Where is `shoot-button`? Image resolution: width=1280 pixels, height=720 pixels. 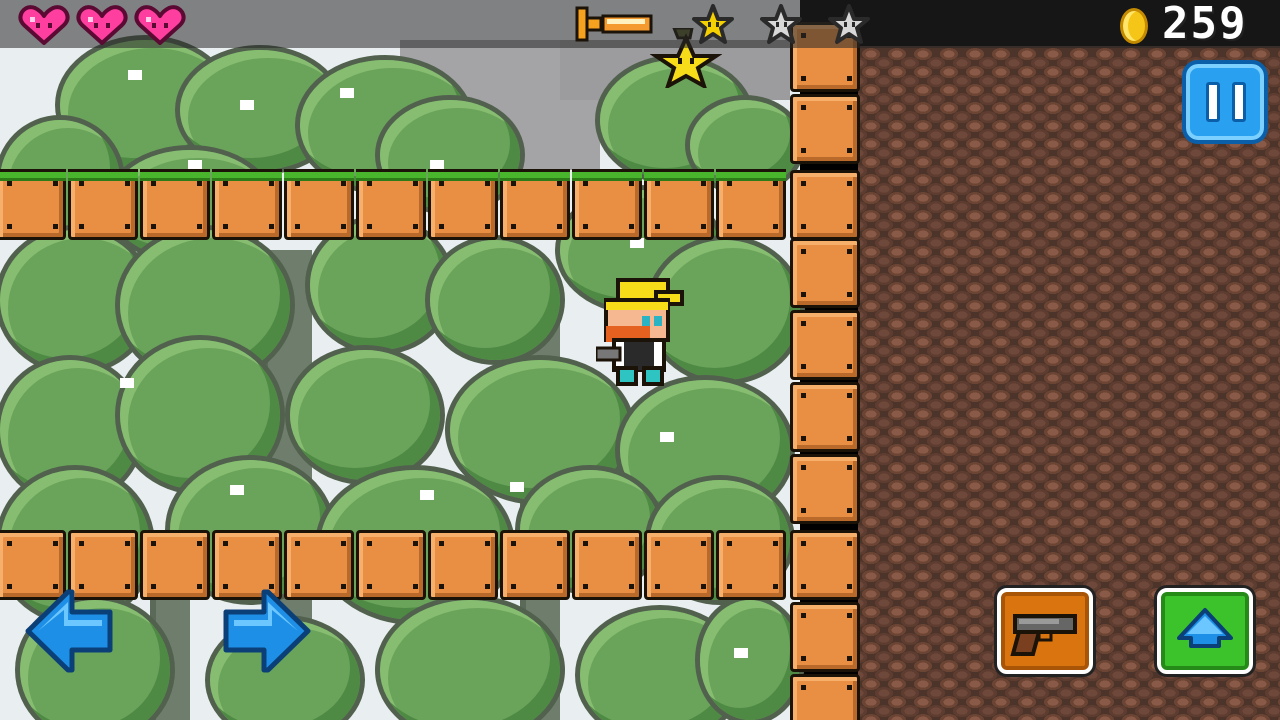
shoot-button is located at coordinates (1045, 631).